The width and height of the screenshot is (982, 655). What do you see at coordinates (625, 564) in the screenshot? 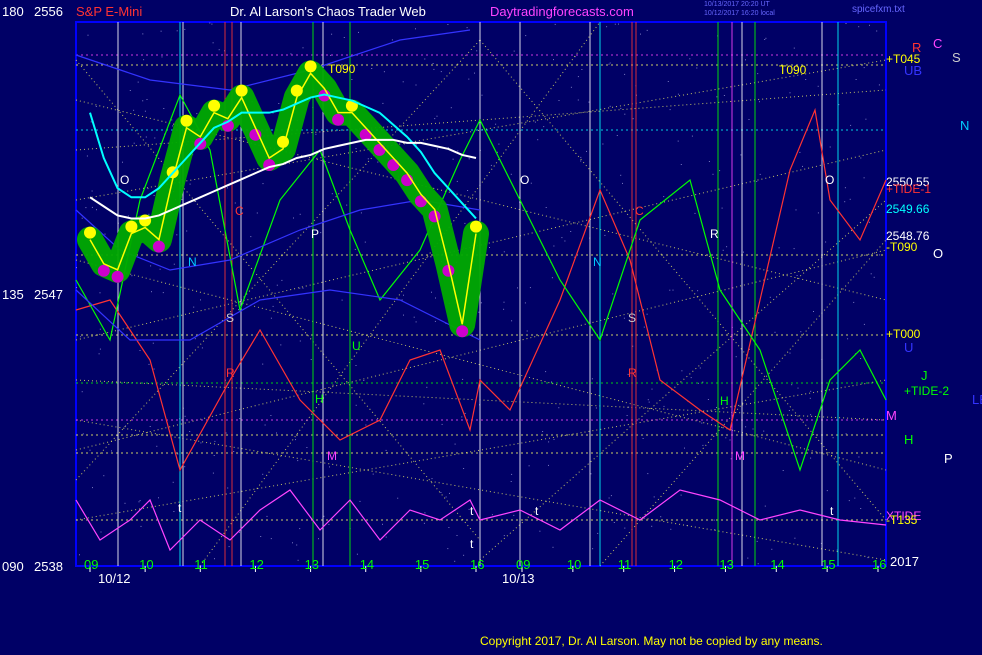
I see `x-tick-label: 11` at bounding box center [625, 564].